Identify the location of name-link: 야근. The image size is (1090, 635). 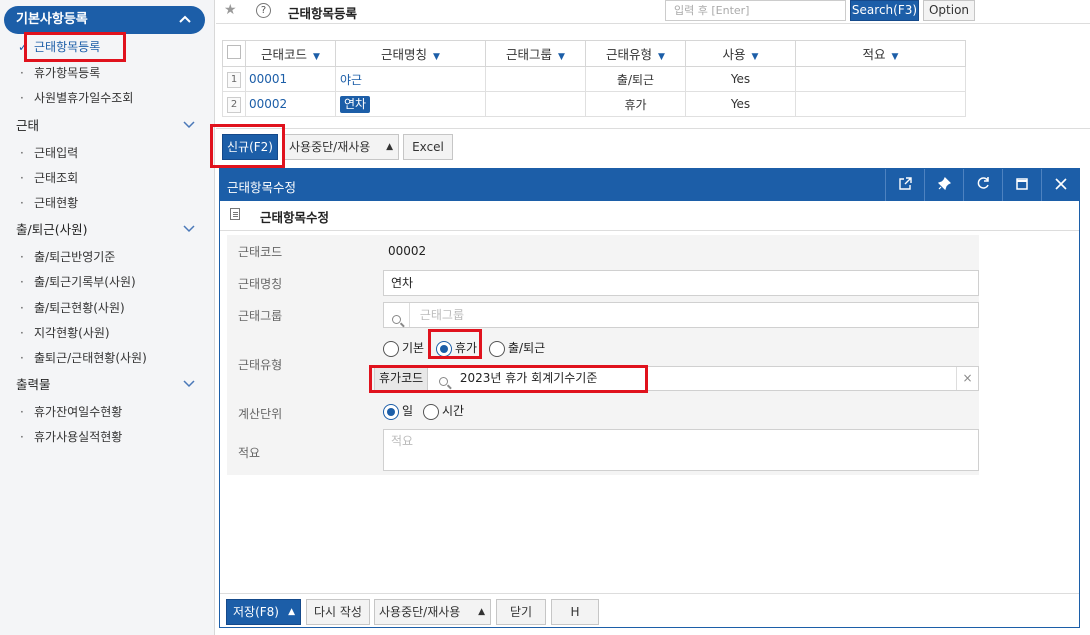
(351, 80).